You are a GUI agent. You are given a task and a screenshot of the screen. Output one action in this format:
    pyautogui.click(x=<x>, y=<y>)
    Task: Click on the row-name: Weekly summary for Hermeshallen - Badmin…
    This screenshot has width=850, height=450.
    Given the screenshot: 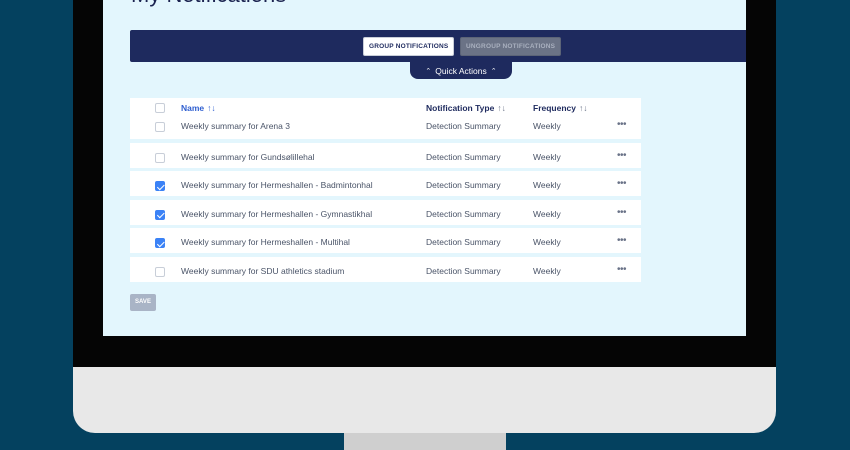 What is the action you would take?
    pyautogui.click(x=277, y=185)
    